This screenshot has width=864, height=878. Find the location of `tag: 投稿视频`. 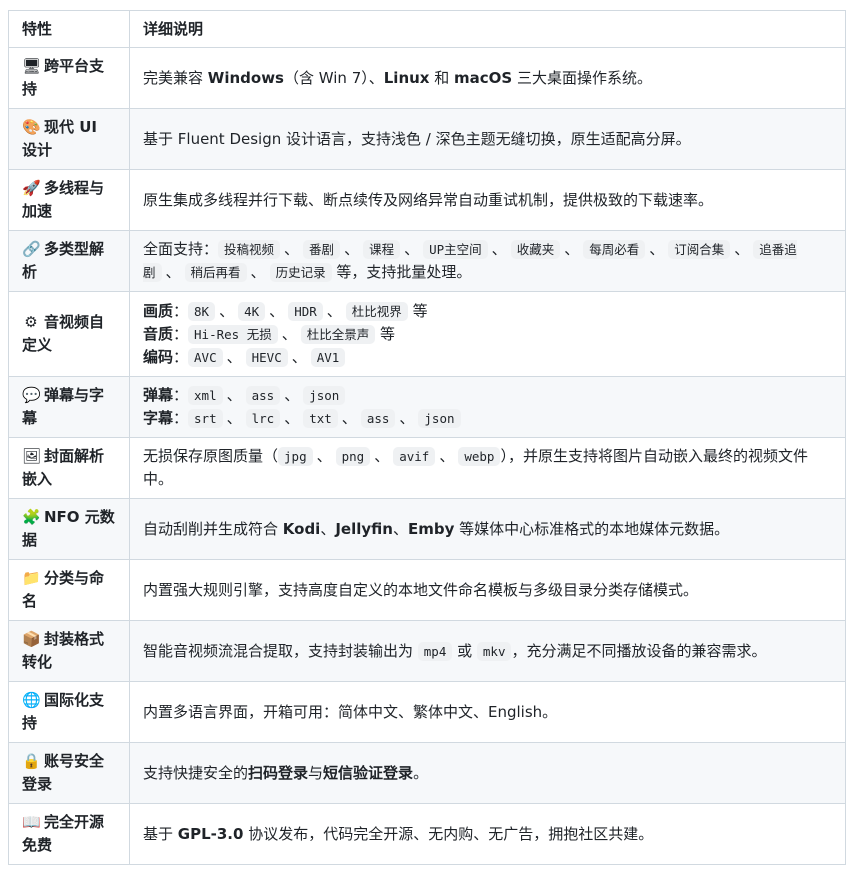

tag: 投稿视频 is located at coordinates (249, 249).